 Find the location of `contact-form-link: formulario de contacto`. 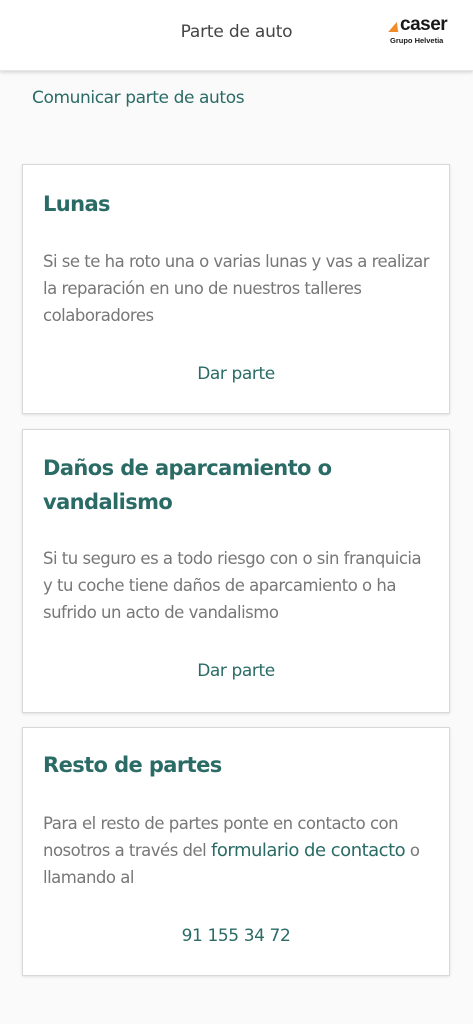

contact-form-link: formulario de contacto is located at coordinates (308, 850).